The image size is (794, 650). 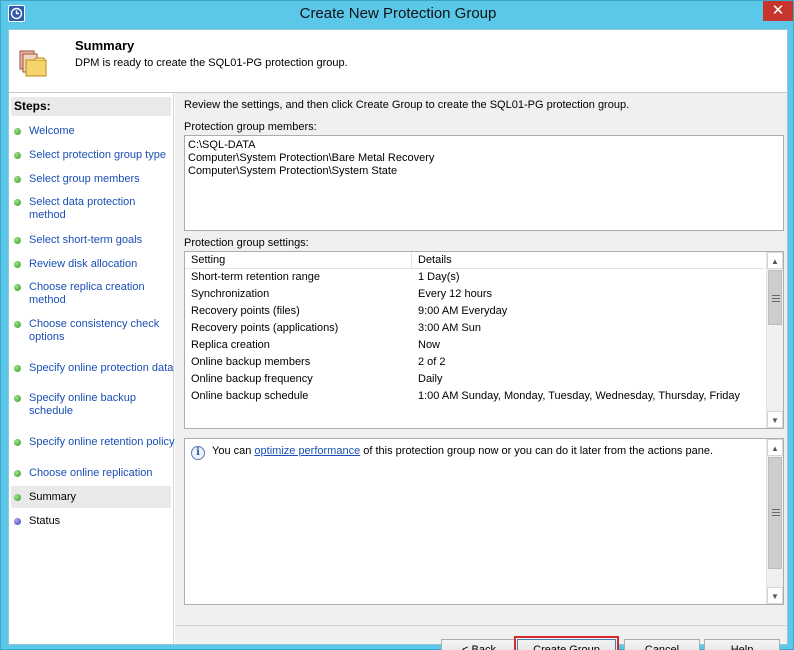 I want to click on setting-name: Recovery points (files), so click(x=245, y=311).